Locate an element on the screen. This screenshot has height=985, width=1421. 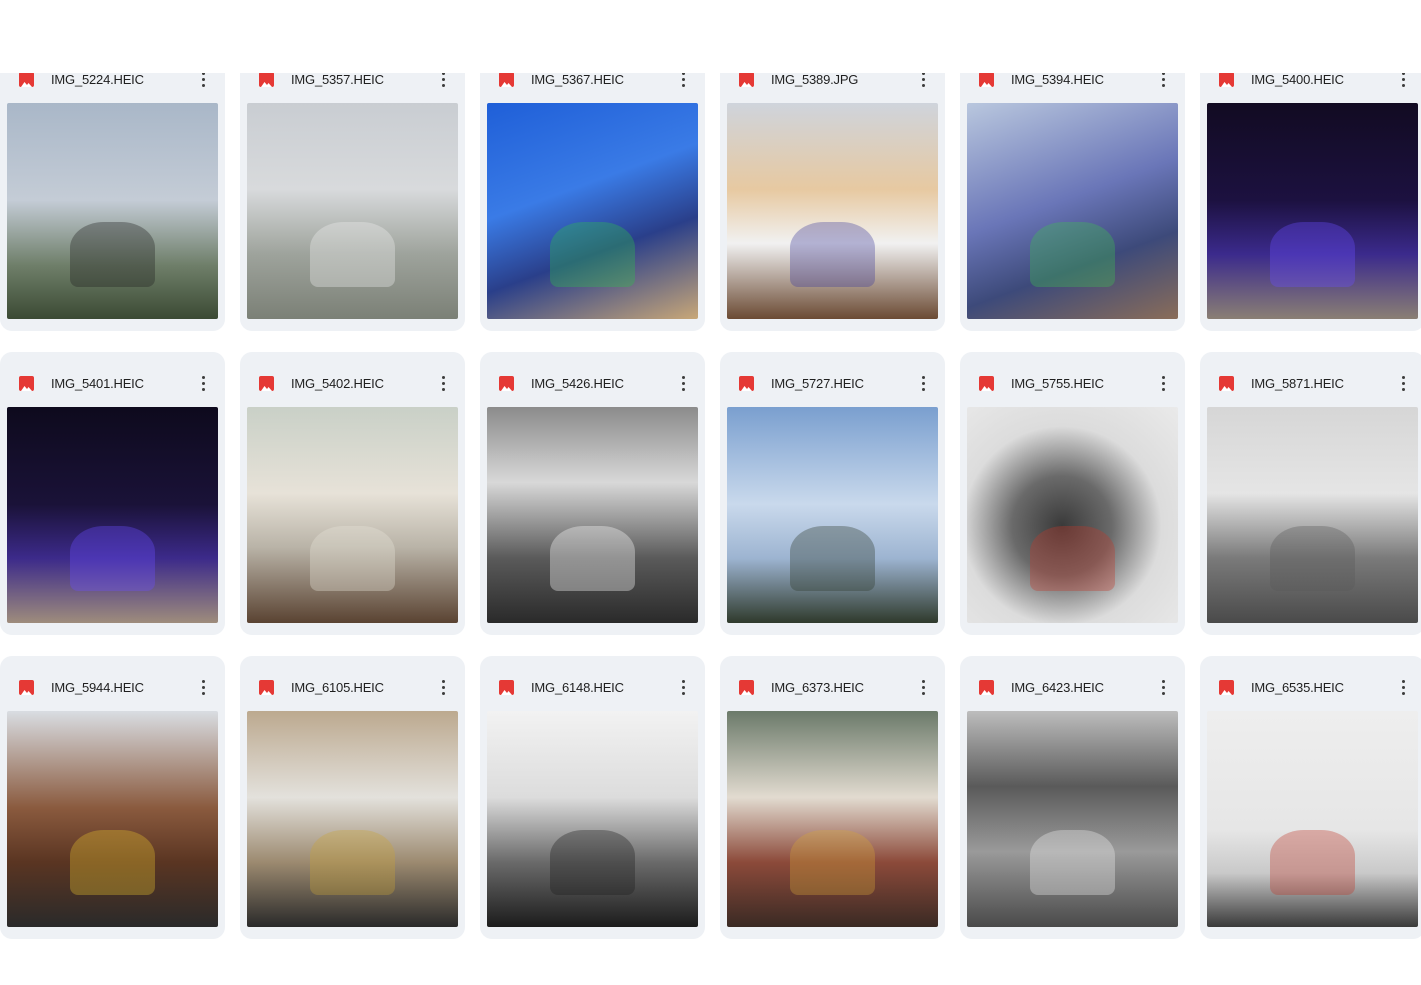
card-header: IMG_5402.HEIC is located at coordinates (352, 383).